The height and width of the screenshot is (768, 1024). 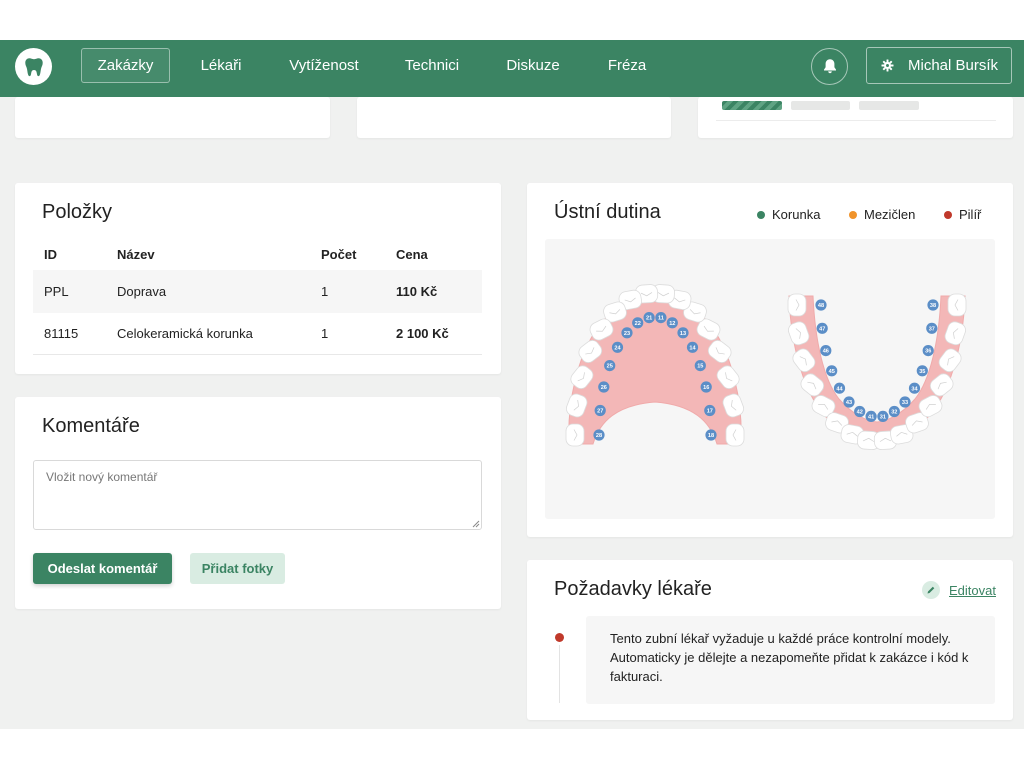 I want to click on tooth-number-badge: 13, so click(x=683, y=333).